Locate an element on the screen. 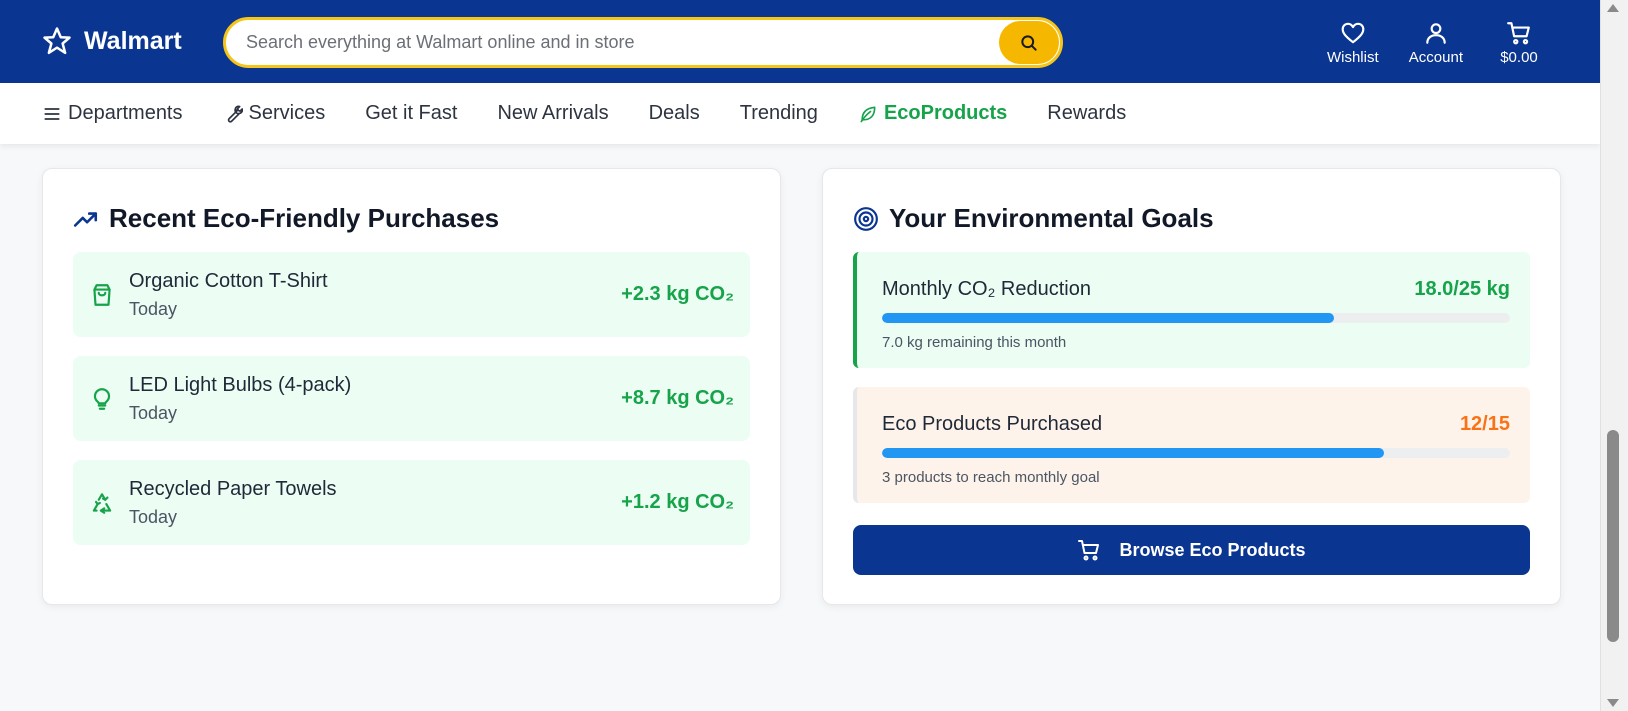 The width and height of the screenshot is (1628, 711). environmental-goals-header: Your Environmental Goals is located at coordinates (1033, 218).